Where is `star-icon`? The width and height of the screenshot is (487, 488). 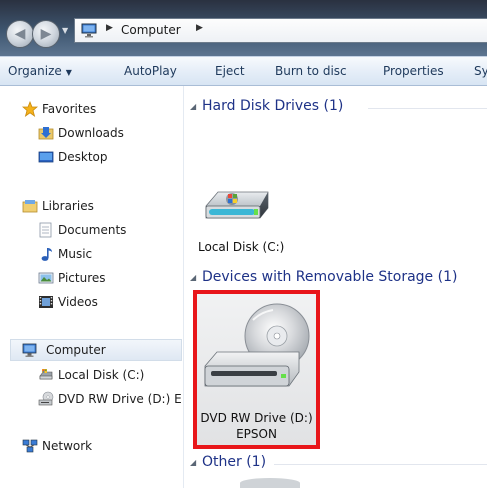 star-icon is located at coordinates (30, 109).